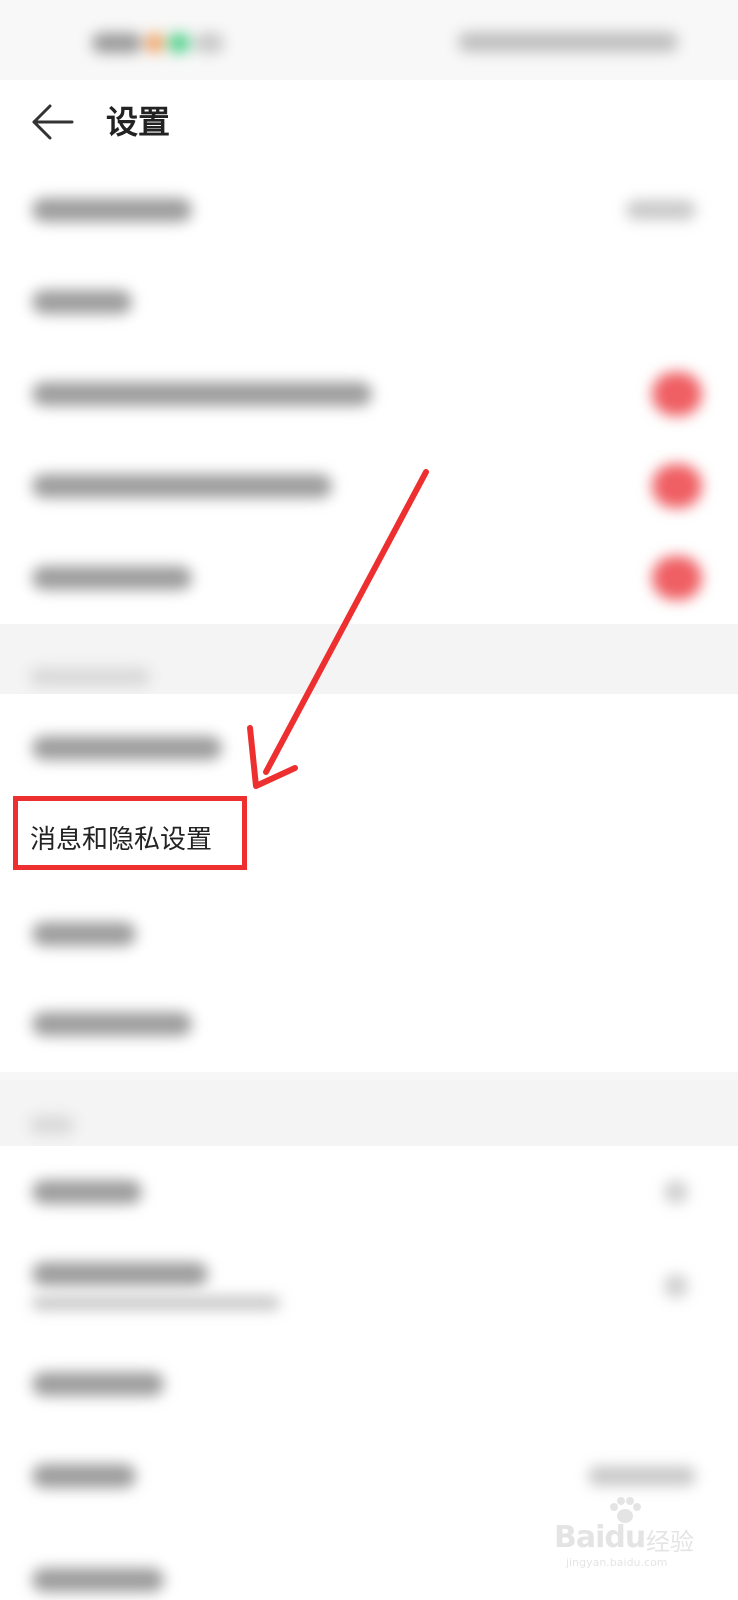 The height and width of the screenshot is (1600, 738). Describe the element at coordinates (156, 1303) in the screenshot. I see `settings-row-sublabel` at that location.